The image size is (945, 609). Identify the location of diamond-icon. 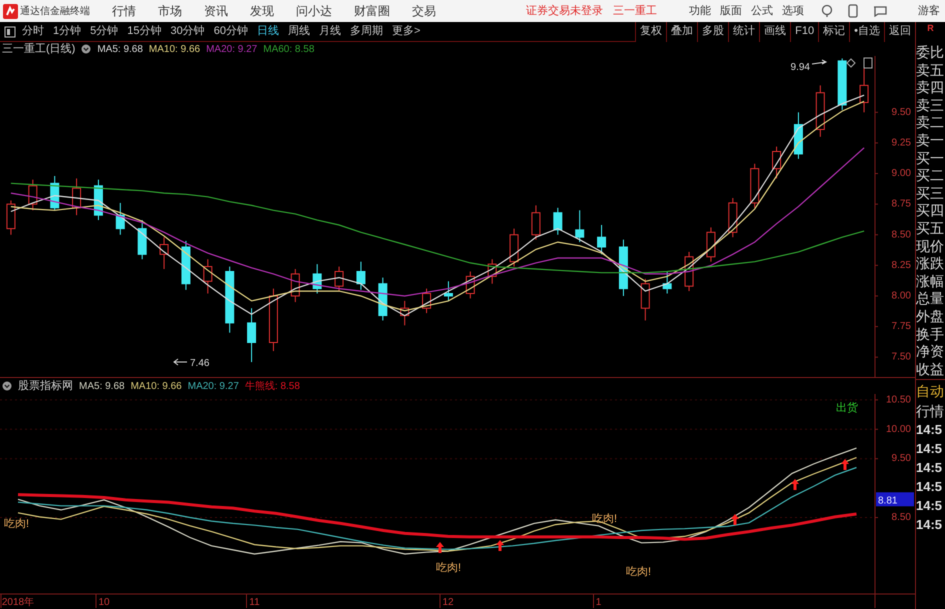
(851, 63).